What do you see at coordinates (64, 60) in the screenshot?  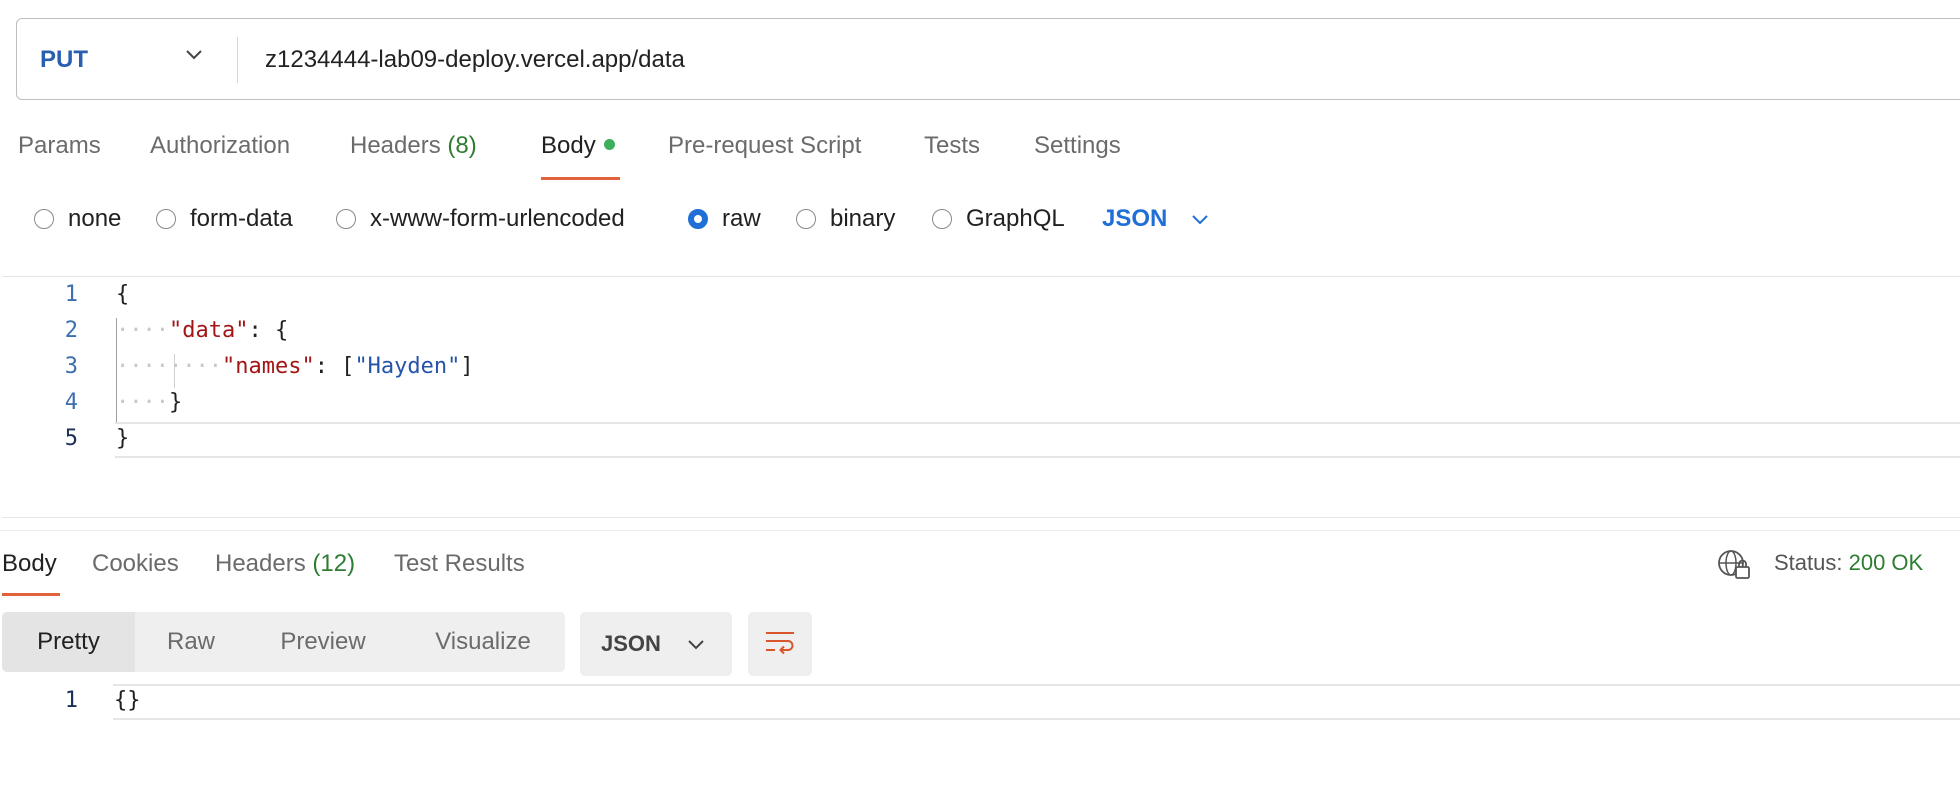 I see `method-select: PUT` at bounding box center [64, 60].